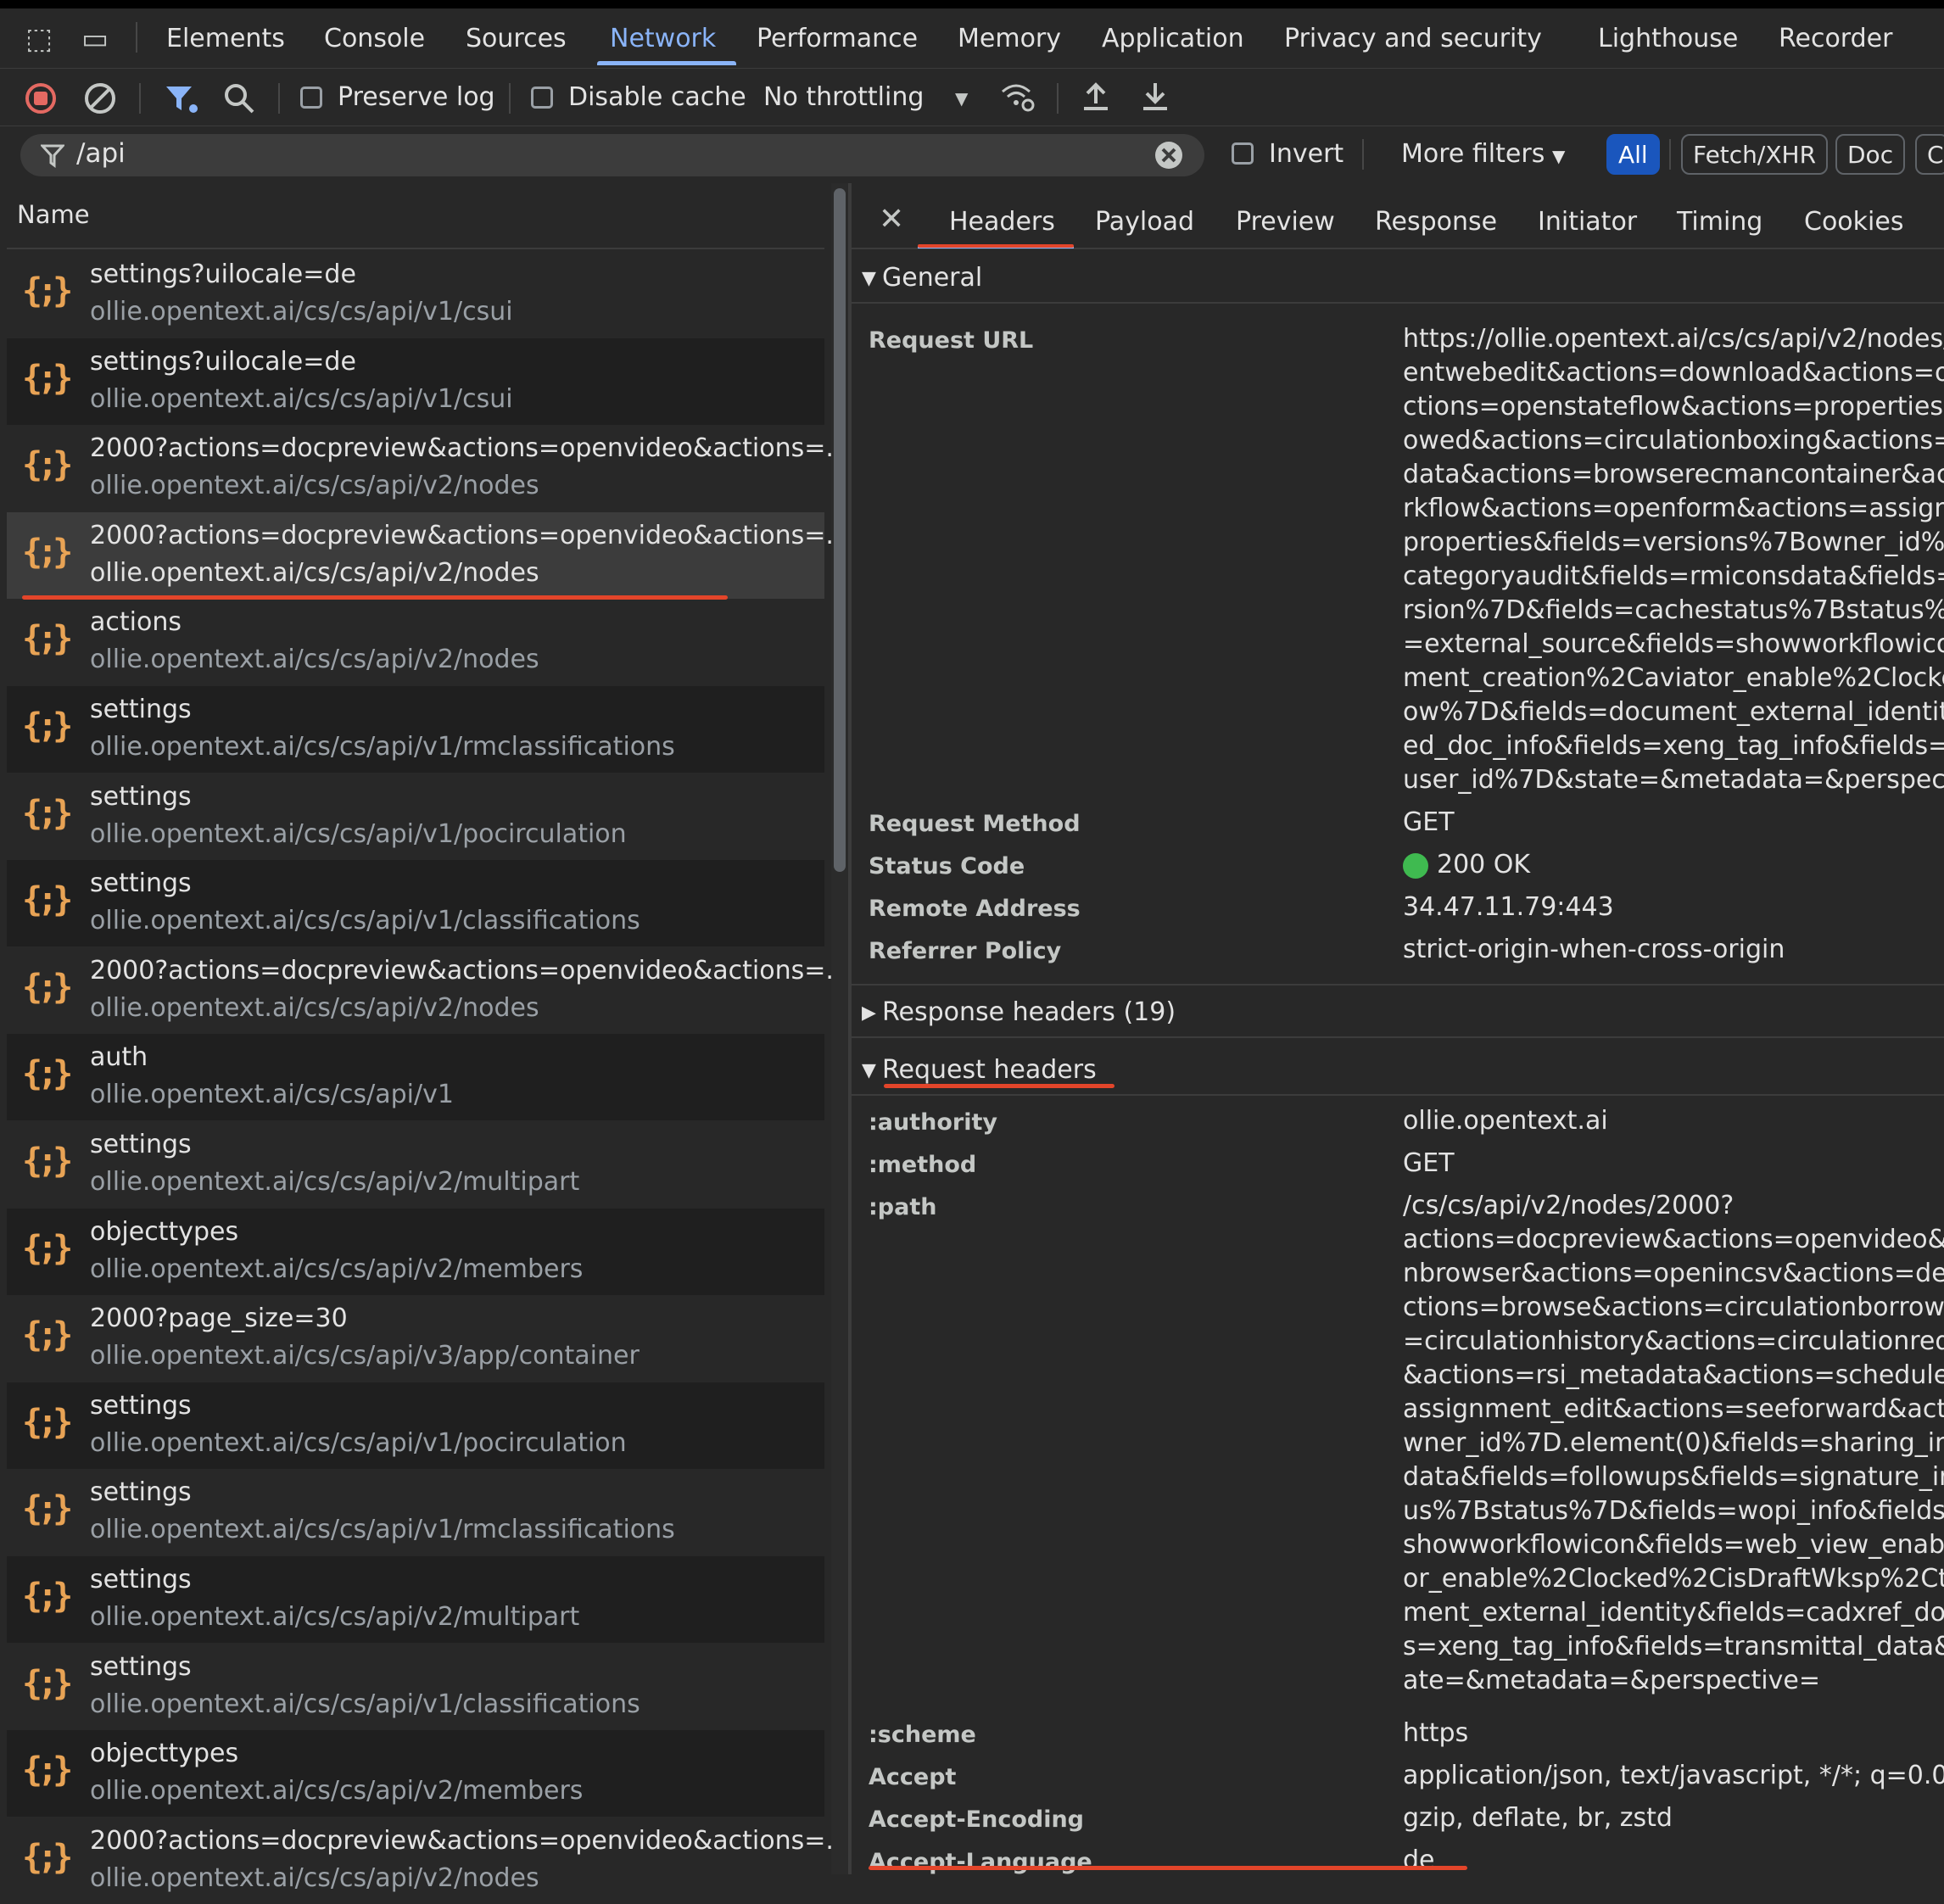 The height and width of the screenshot is (1904, 1944). What do you see at coordinates (1306, 154) in the screenshot?
I see `invert-label: Invert` at bounding box center [1306, 154].